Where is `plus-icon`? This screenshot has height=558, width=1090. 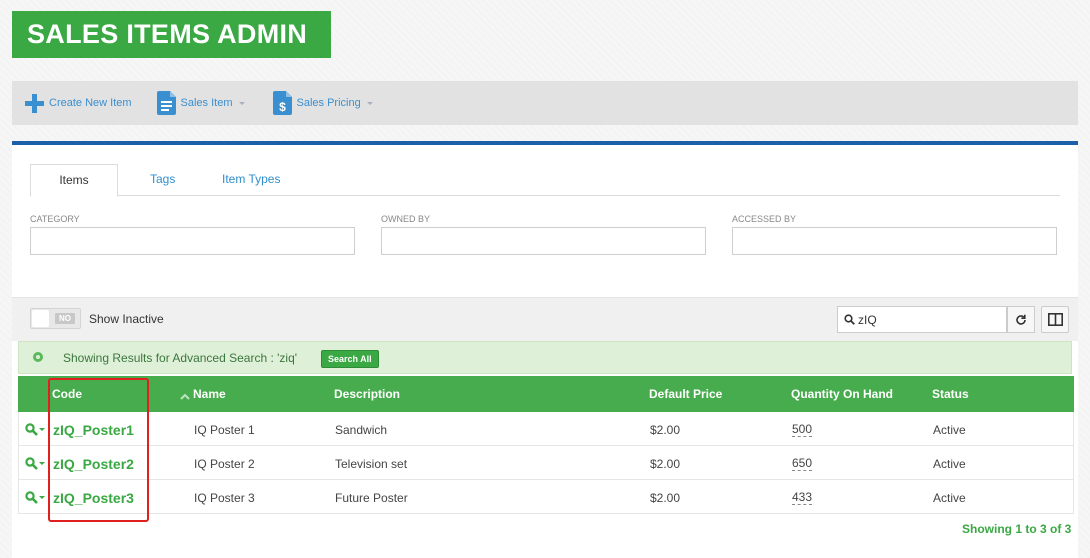
plus-icon is located at coordinates (34, 103).